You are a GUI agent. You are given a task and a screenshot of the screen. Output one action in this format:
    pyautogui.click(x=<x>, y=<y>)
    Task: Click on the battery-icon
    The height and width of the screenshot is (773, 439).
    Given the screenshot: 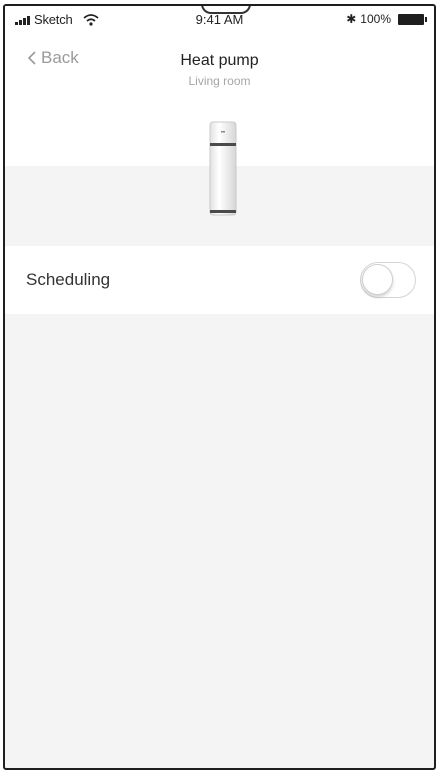 What is the action you would take?
    pyautogui.click(x=412, y=19)
    